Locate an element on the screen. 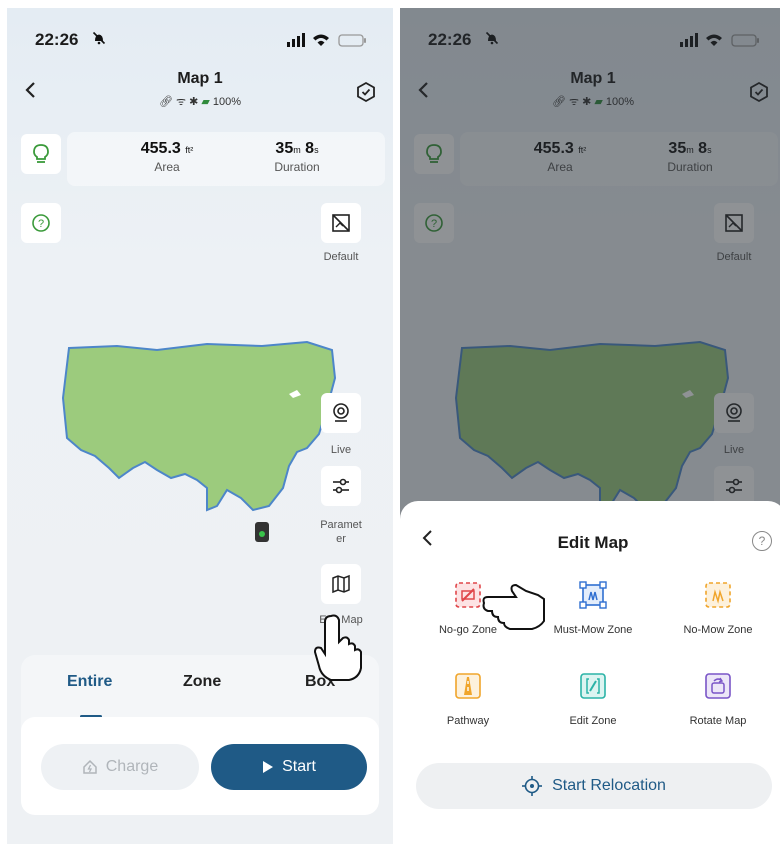  duration-seconds: 8 is located at coordinates (310, 148).